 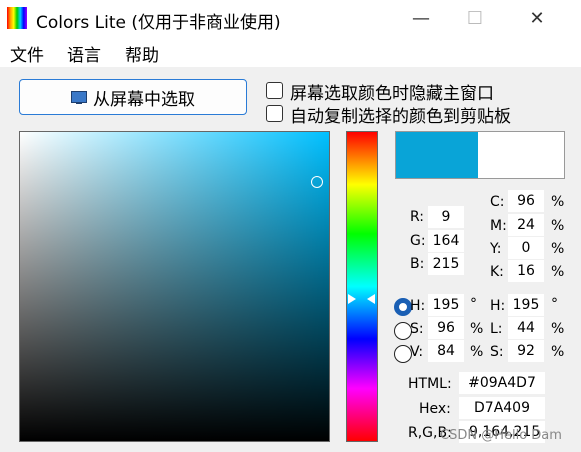 What do you see at coordinates (521, 155) in the screenshot?
I see `previous-color-swatch` at bounding box center [521, 155].